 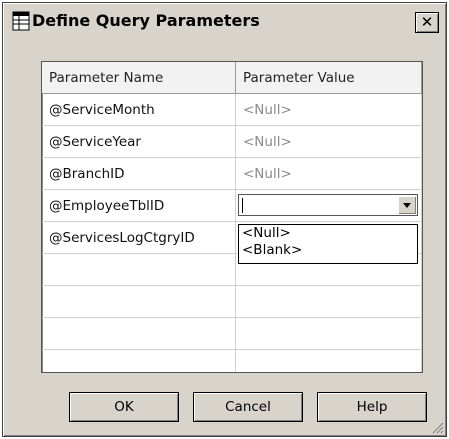 I want to click on table-row: @EmployeeTblID, so click(x=232, y=206).